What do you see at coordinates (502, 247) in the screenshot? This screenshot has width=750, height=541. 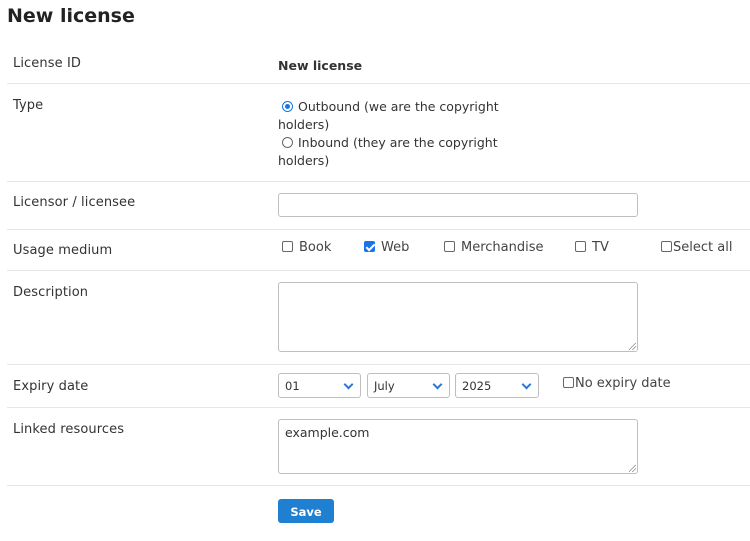 I see `medium-merchandise-label: Merchandise` at bounding box center [502, 247].